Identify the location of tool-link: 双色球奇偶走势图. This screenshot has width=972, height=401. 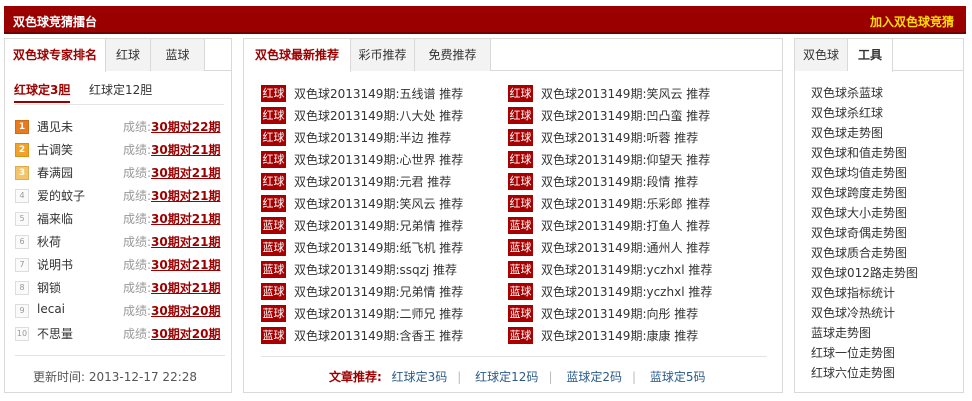
(864, 234).